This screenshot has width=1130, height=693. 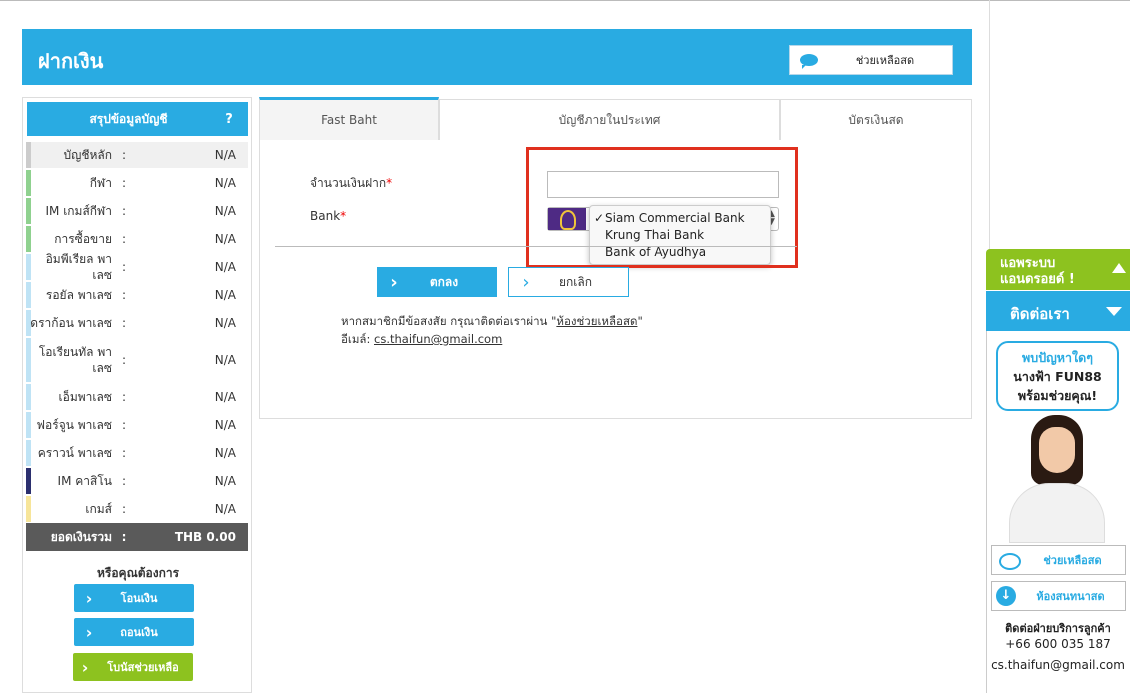 What do you see at coordinates (444, 281) in the screenshot?
I see `submit-label: ตกลง` at bounding box center [444, 281].